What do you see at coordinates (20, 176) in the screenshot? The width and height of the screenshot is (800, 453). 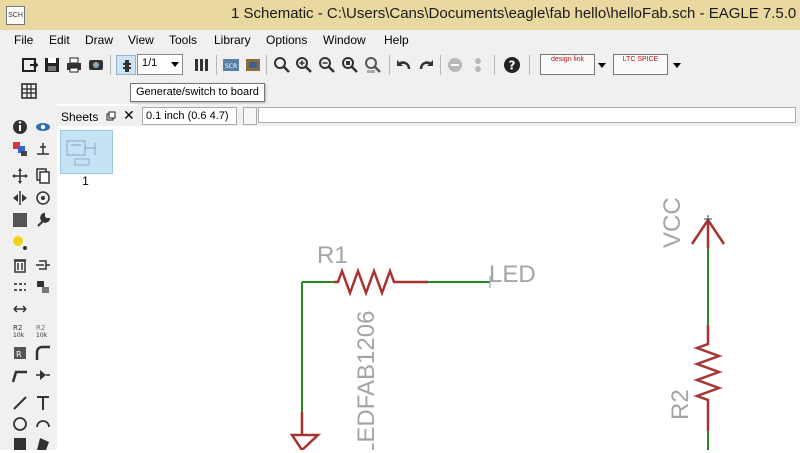 I see `move-icon` at bounding box center [20, 176].